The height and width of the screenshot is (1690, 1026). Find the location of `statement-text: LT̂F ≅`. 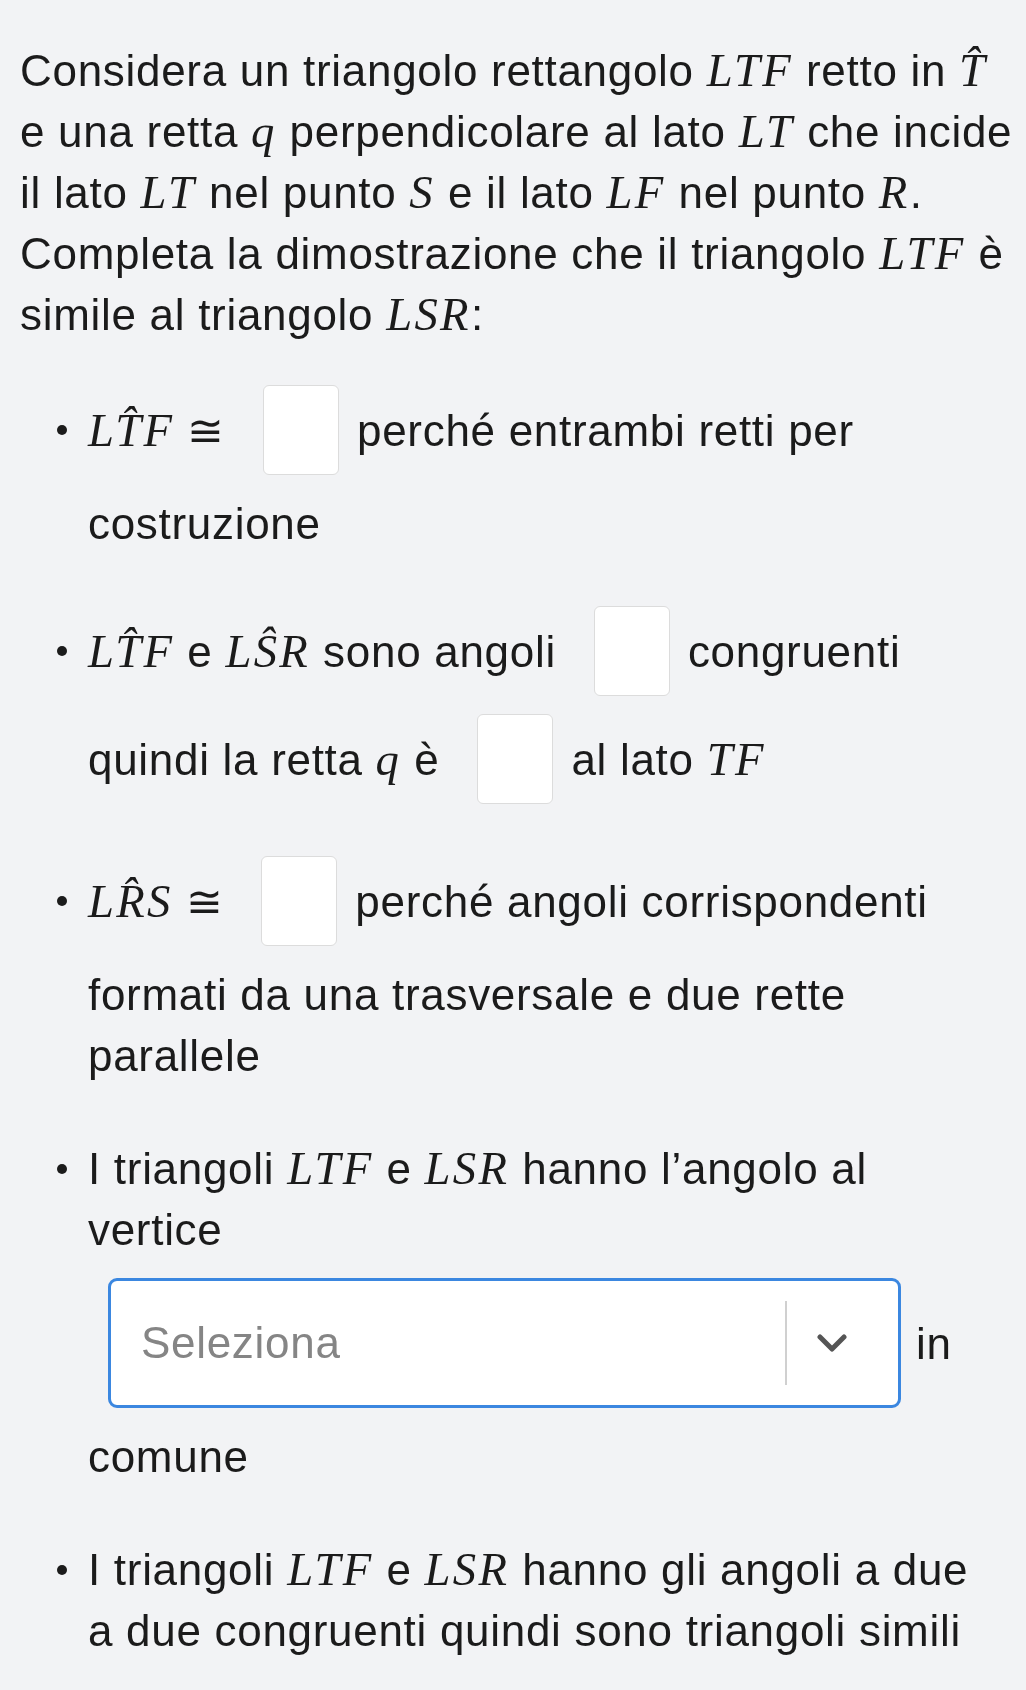

statement-text: LT̂F ≅ is located at coordinates (157, 430).